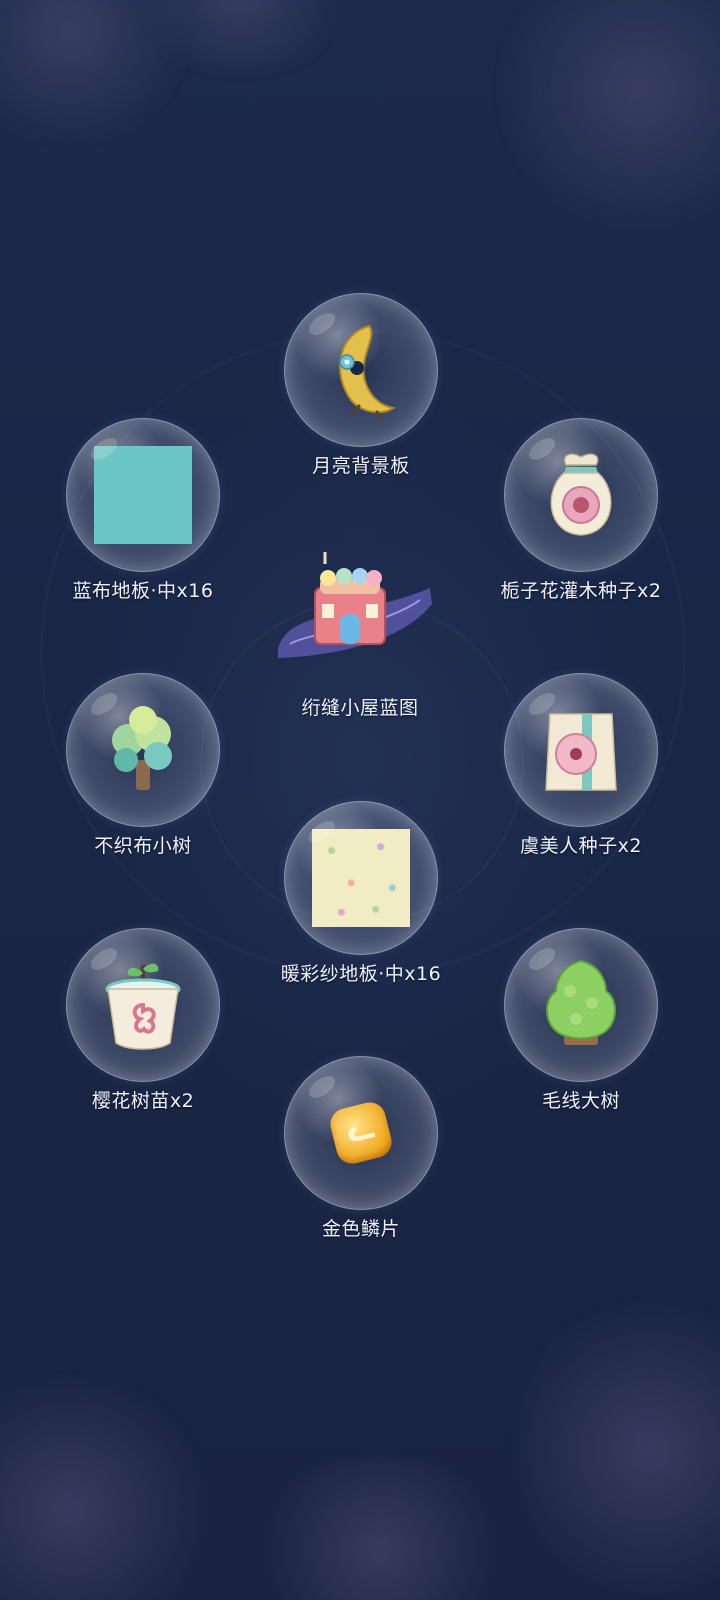 The height and width of the screenshot is (1600, 720). What do you see at coordinates (580, 1101) in the screenshot?
I see `item-label: 毛线大树` at bounding box center [580, 1101].